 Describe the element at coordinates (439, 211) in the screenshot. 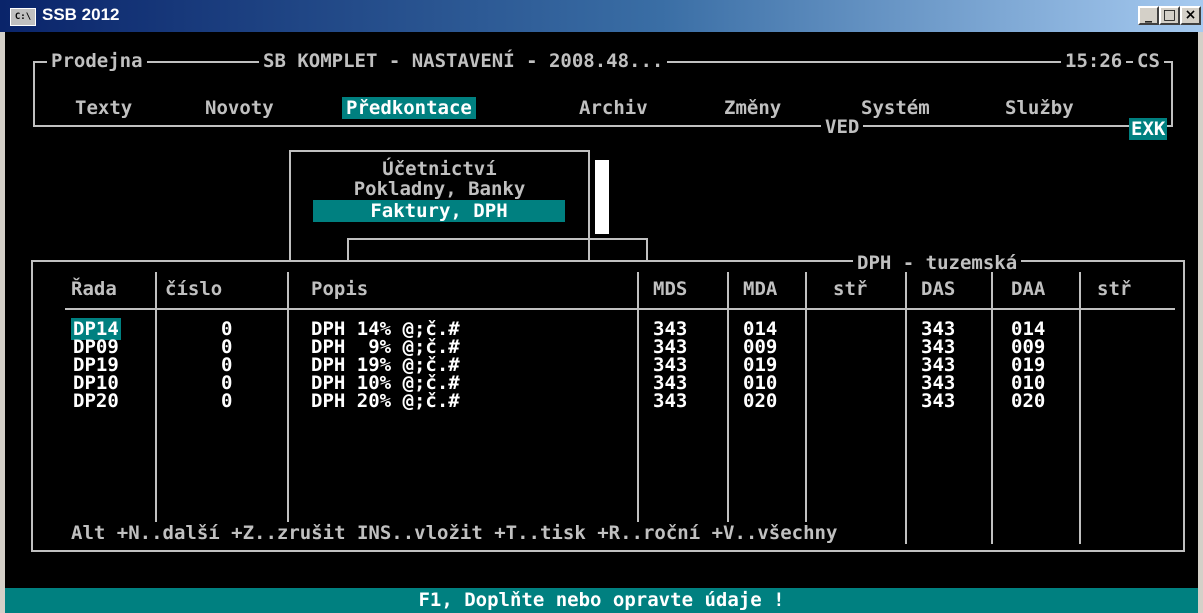

I see `submenu-item-faktury: Faktury, DPH` at that location.